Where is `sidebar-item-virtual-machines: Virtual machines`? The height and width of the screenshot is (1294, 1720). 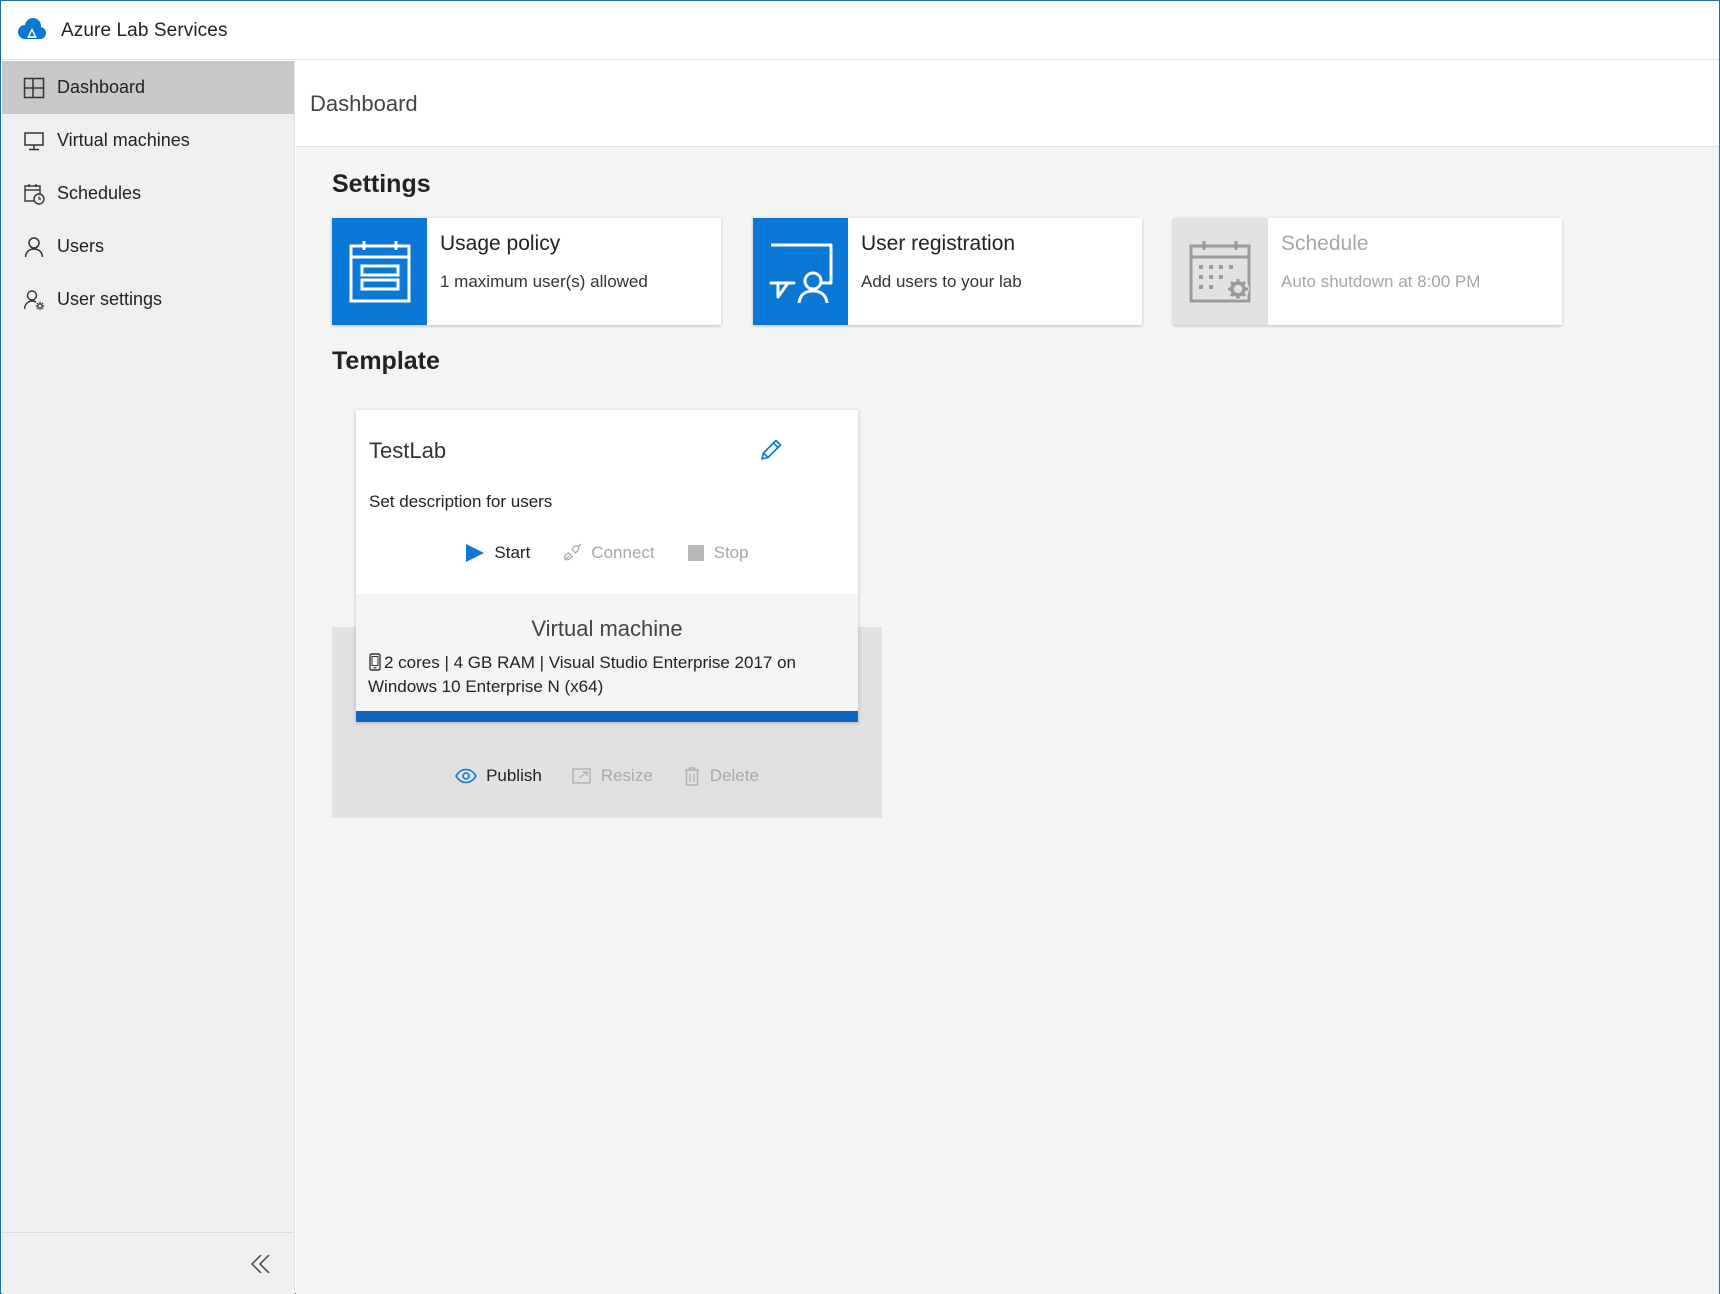
sidebar-item-virtual-machines: Virtual machines is located at coordinates (148, 140).